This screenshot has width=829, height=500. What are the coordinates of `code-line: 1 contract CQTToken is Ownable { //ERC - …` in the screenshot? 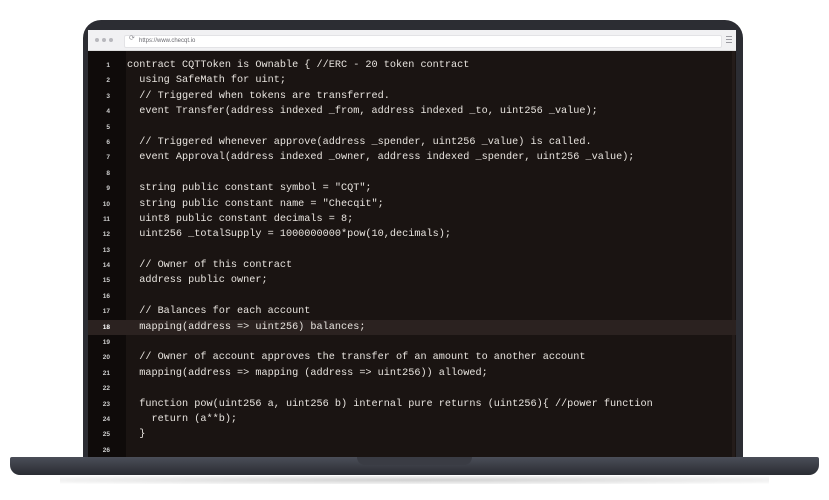 It's located at (412, 65).